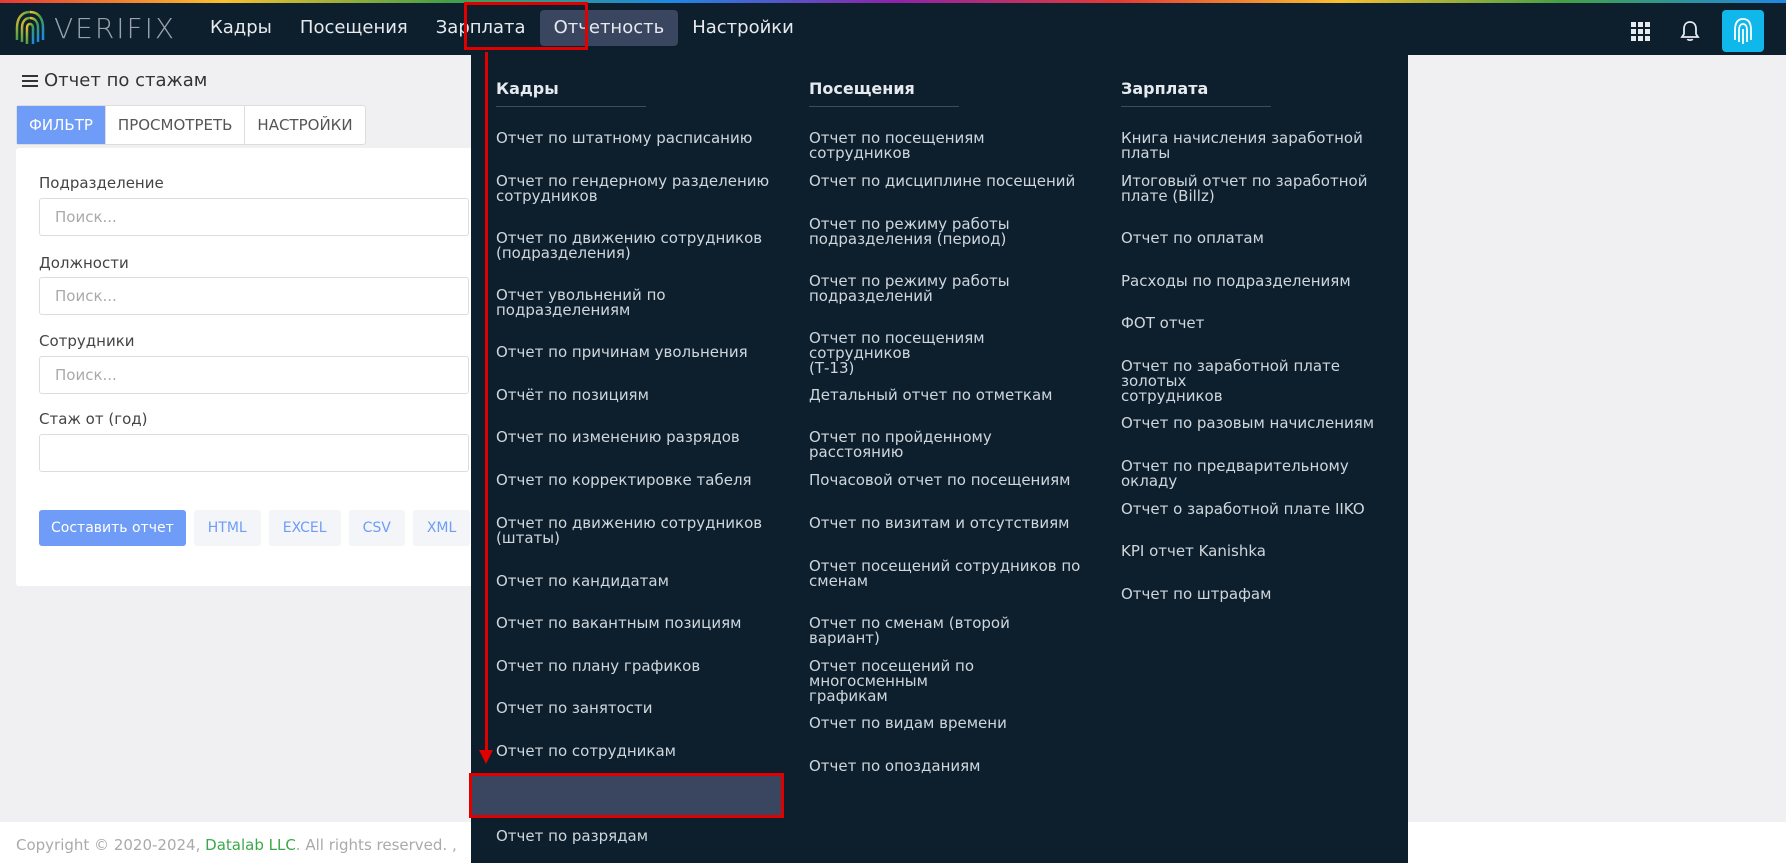 This screenshot has width=1786, height=863. I want to click on dropdown-menu-item-label: Отчет по визитам и отсутствиям, so click(939, 523).